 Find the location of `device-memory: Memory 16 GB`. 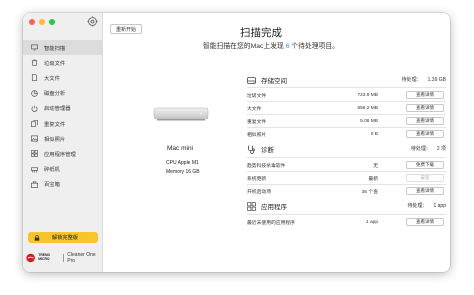

device-memory: Memory 16 GB is located at coordinates (183, 172).